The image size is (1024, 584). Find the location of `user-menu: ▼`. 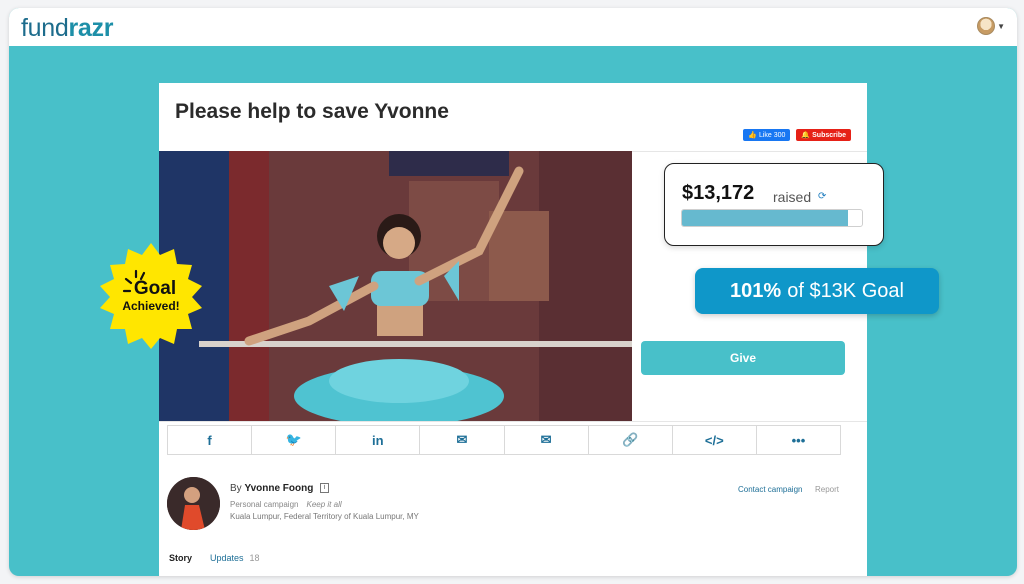

user-menu: ▼ is located at coordinates (991, 26).